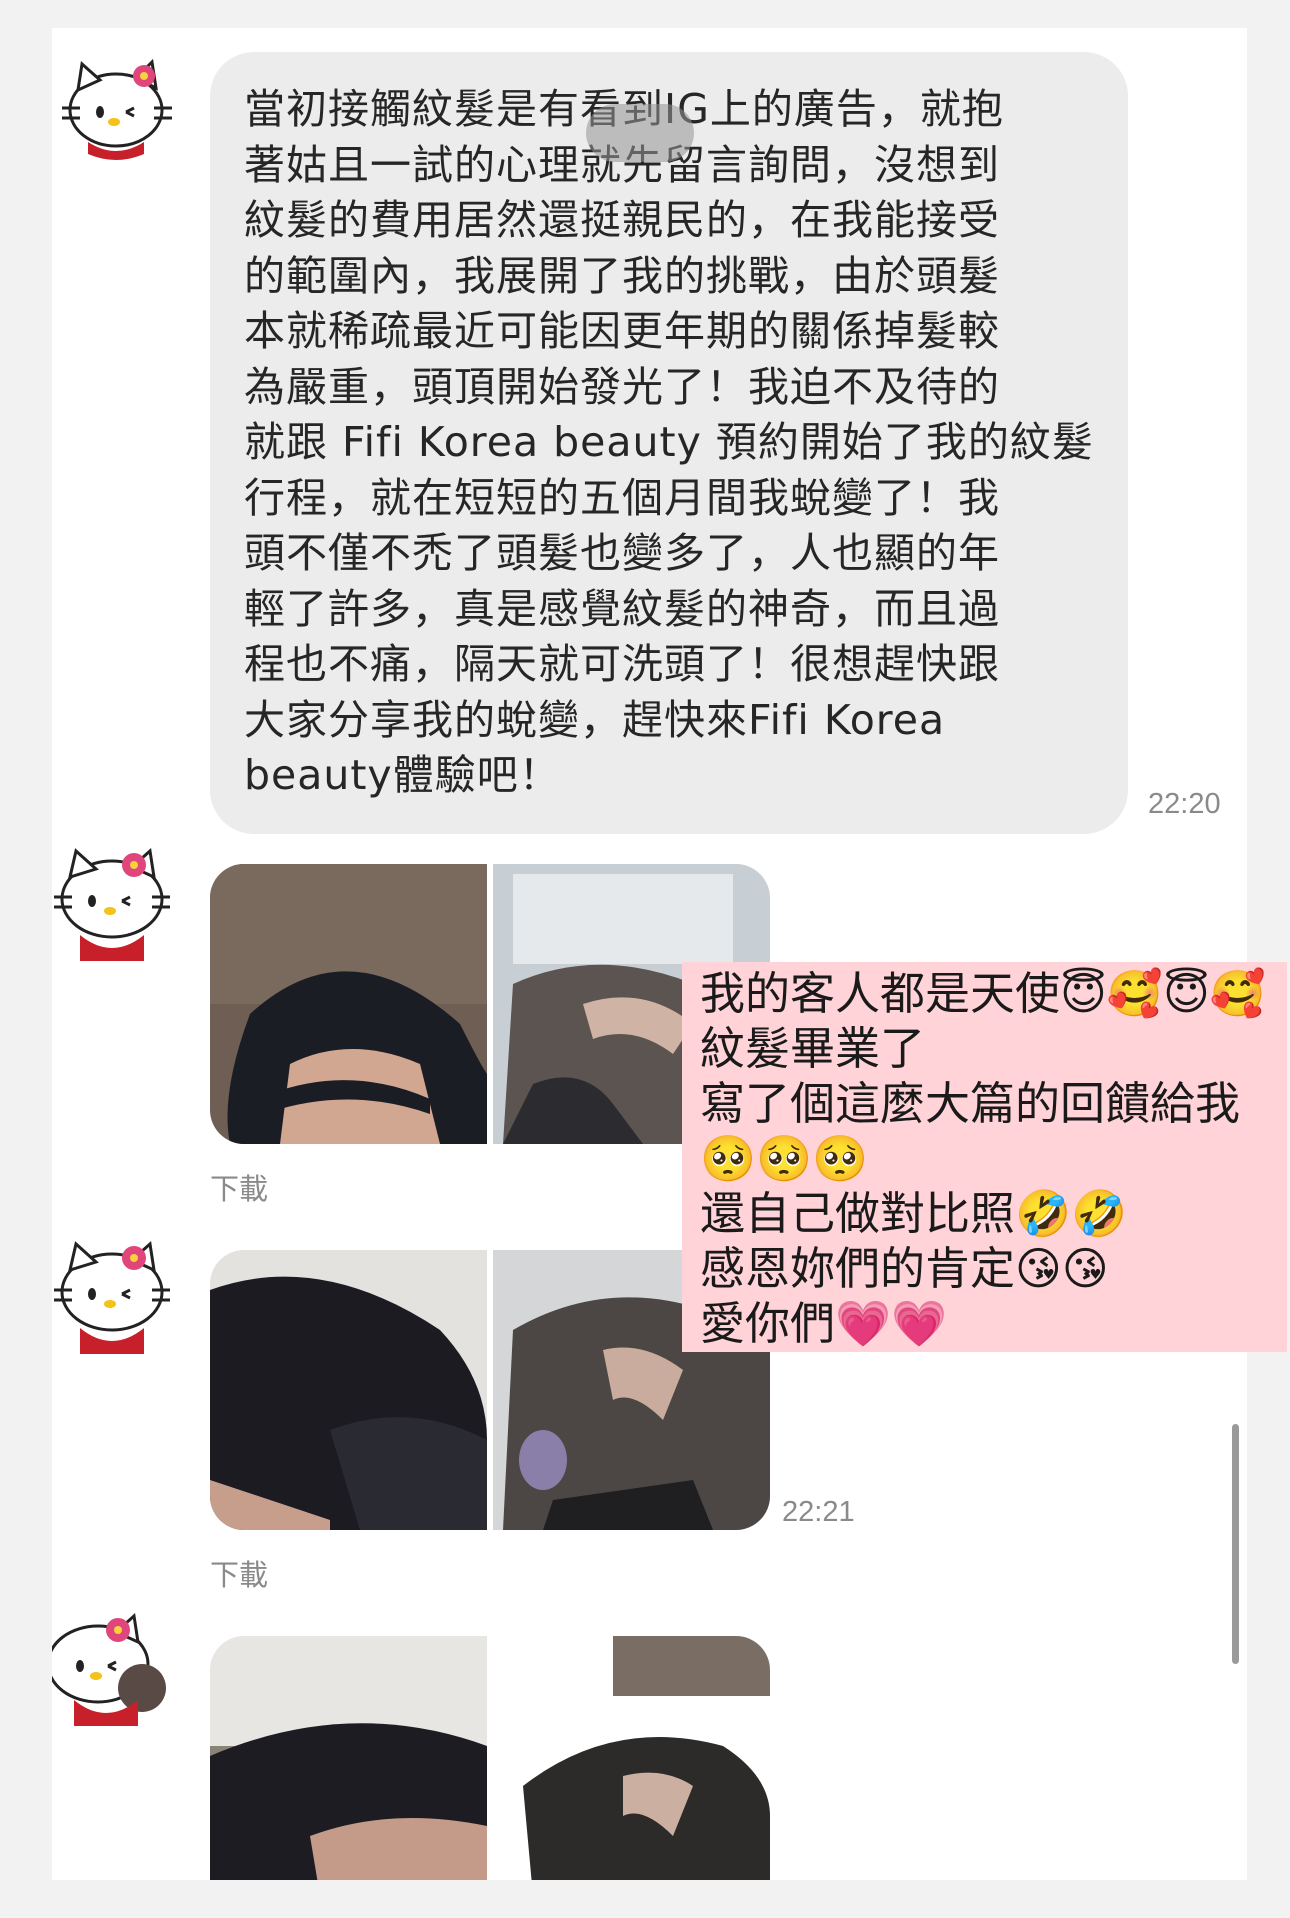 This screenshot has width=1290, height=1918. Describe the element at coordinates (784, 1158) in the screenshot. I see `caption-line: 🥺🥺🥺` at that location.